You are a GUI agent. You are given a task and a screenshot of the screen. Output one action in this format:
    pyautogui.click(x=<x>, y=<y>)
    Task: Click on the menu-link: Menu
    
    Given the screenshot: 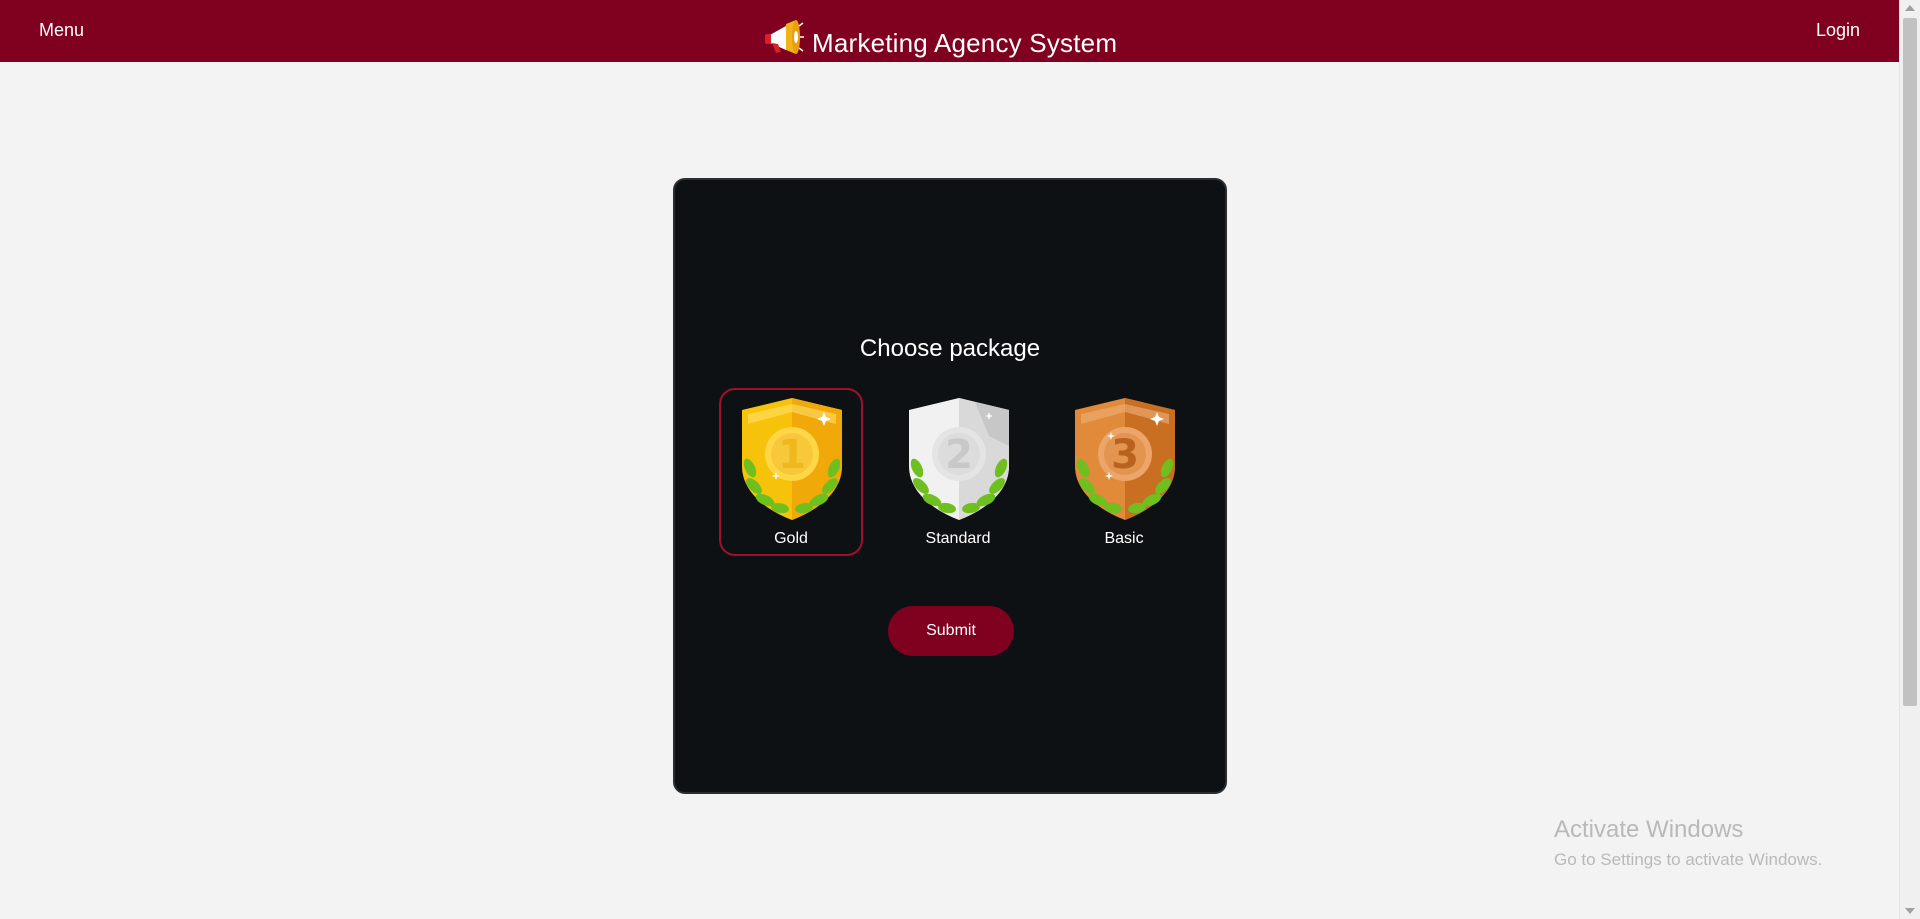 What is the action you would take?
    pyautogui.click(x=61, y=30)
    